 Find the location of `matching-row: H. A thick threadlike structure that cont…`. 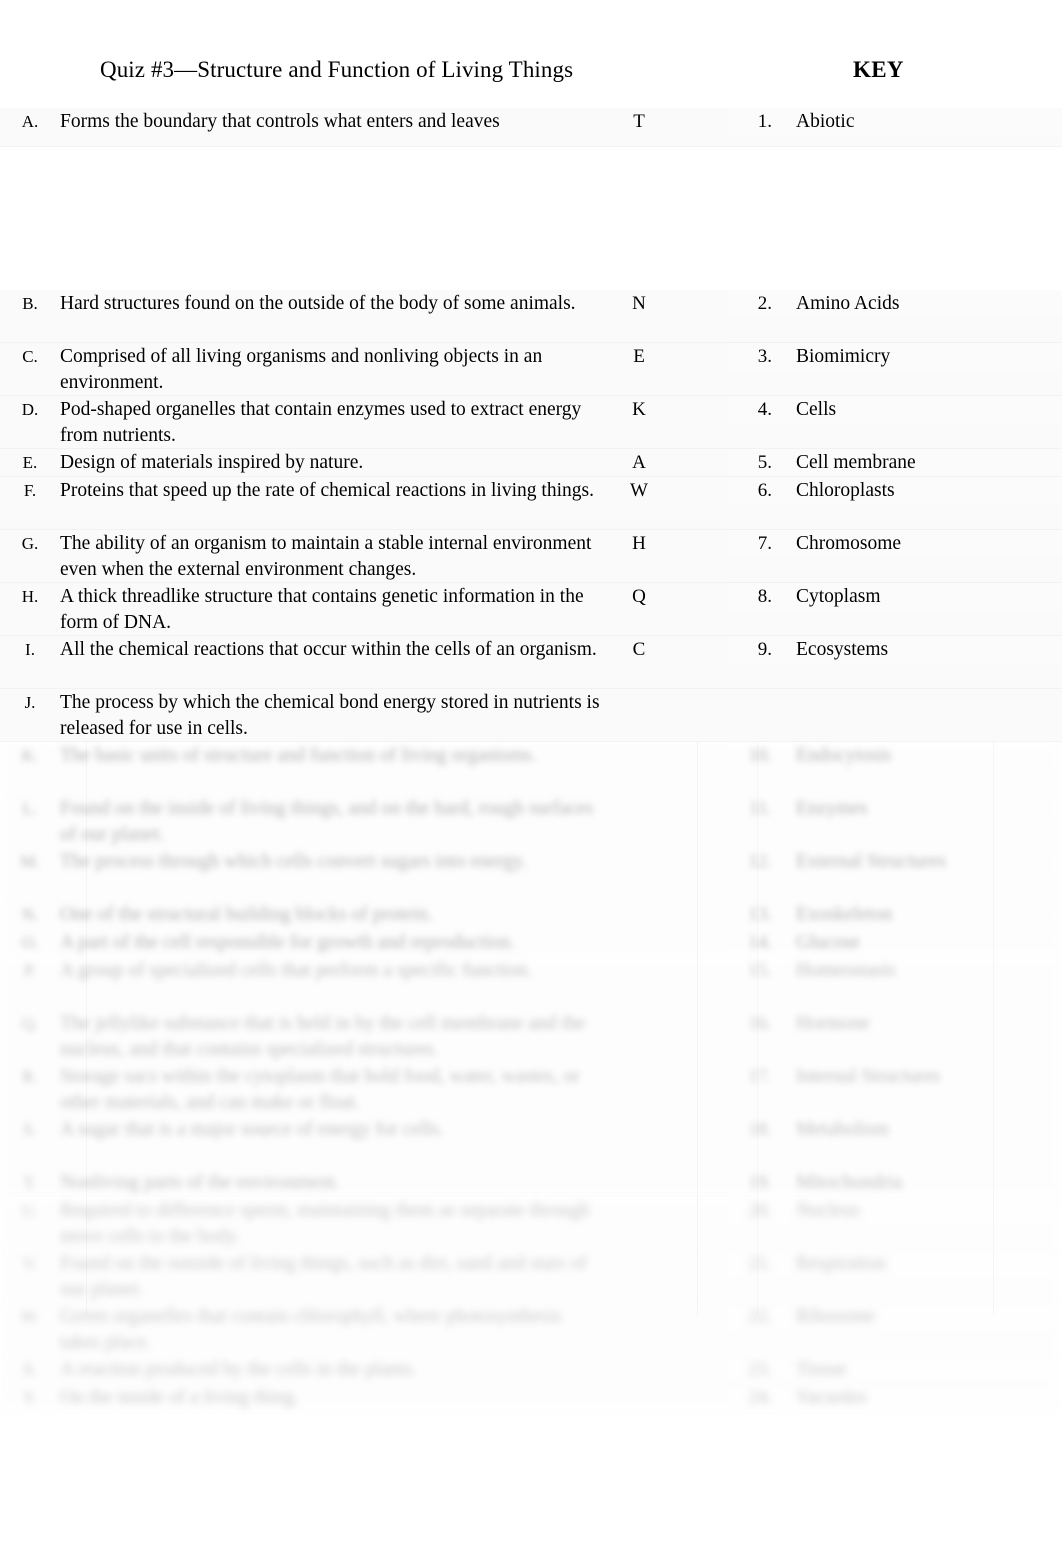

matching-row: H. A thick threadlike structure that cont… is located at coordinates (531, 609).